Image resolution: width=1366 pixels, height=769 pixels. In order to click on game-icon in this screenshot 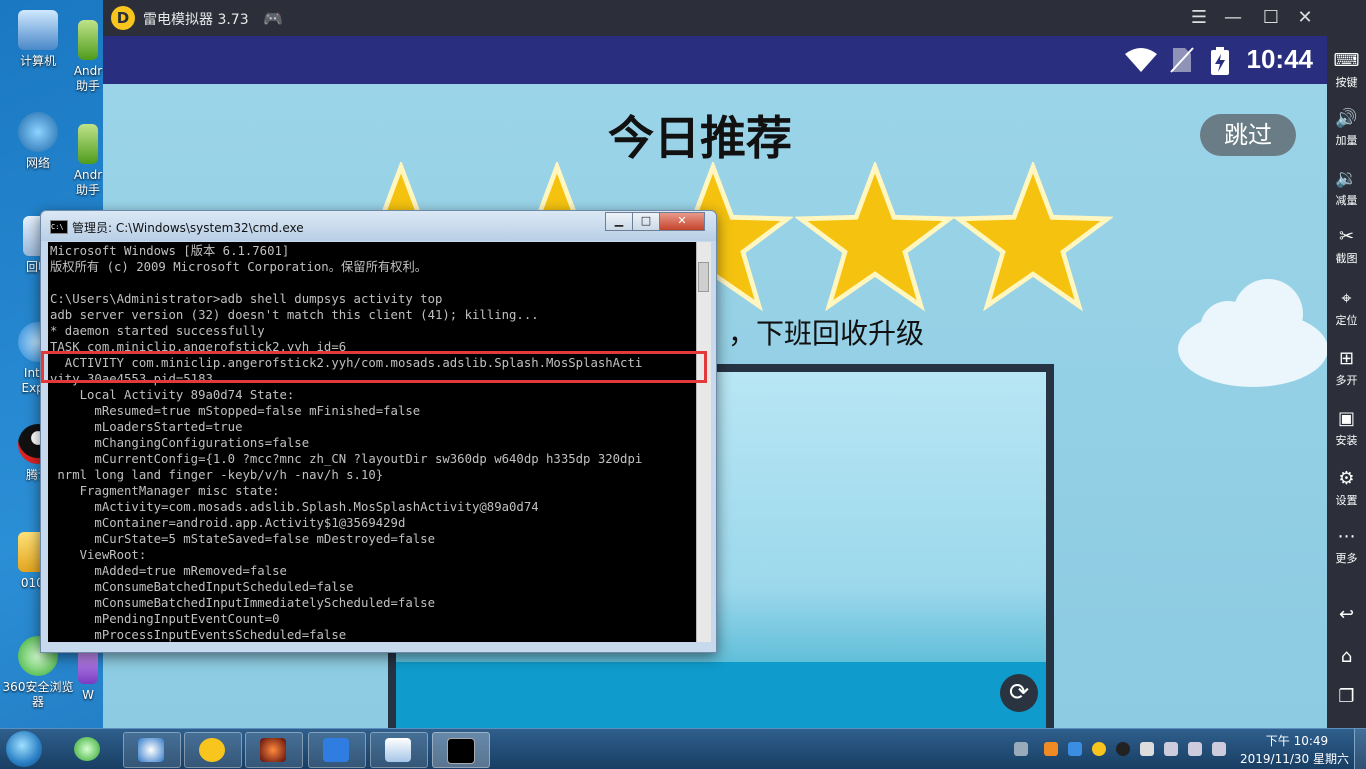, I will do `click(273, 750)`.